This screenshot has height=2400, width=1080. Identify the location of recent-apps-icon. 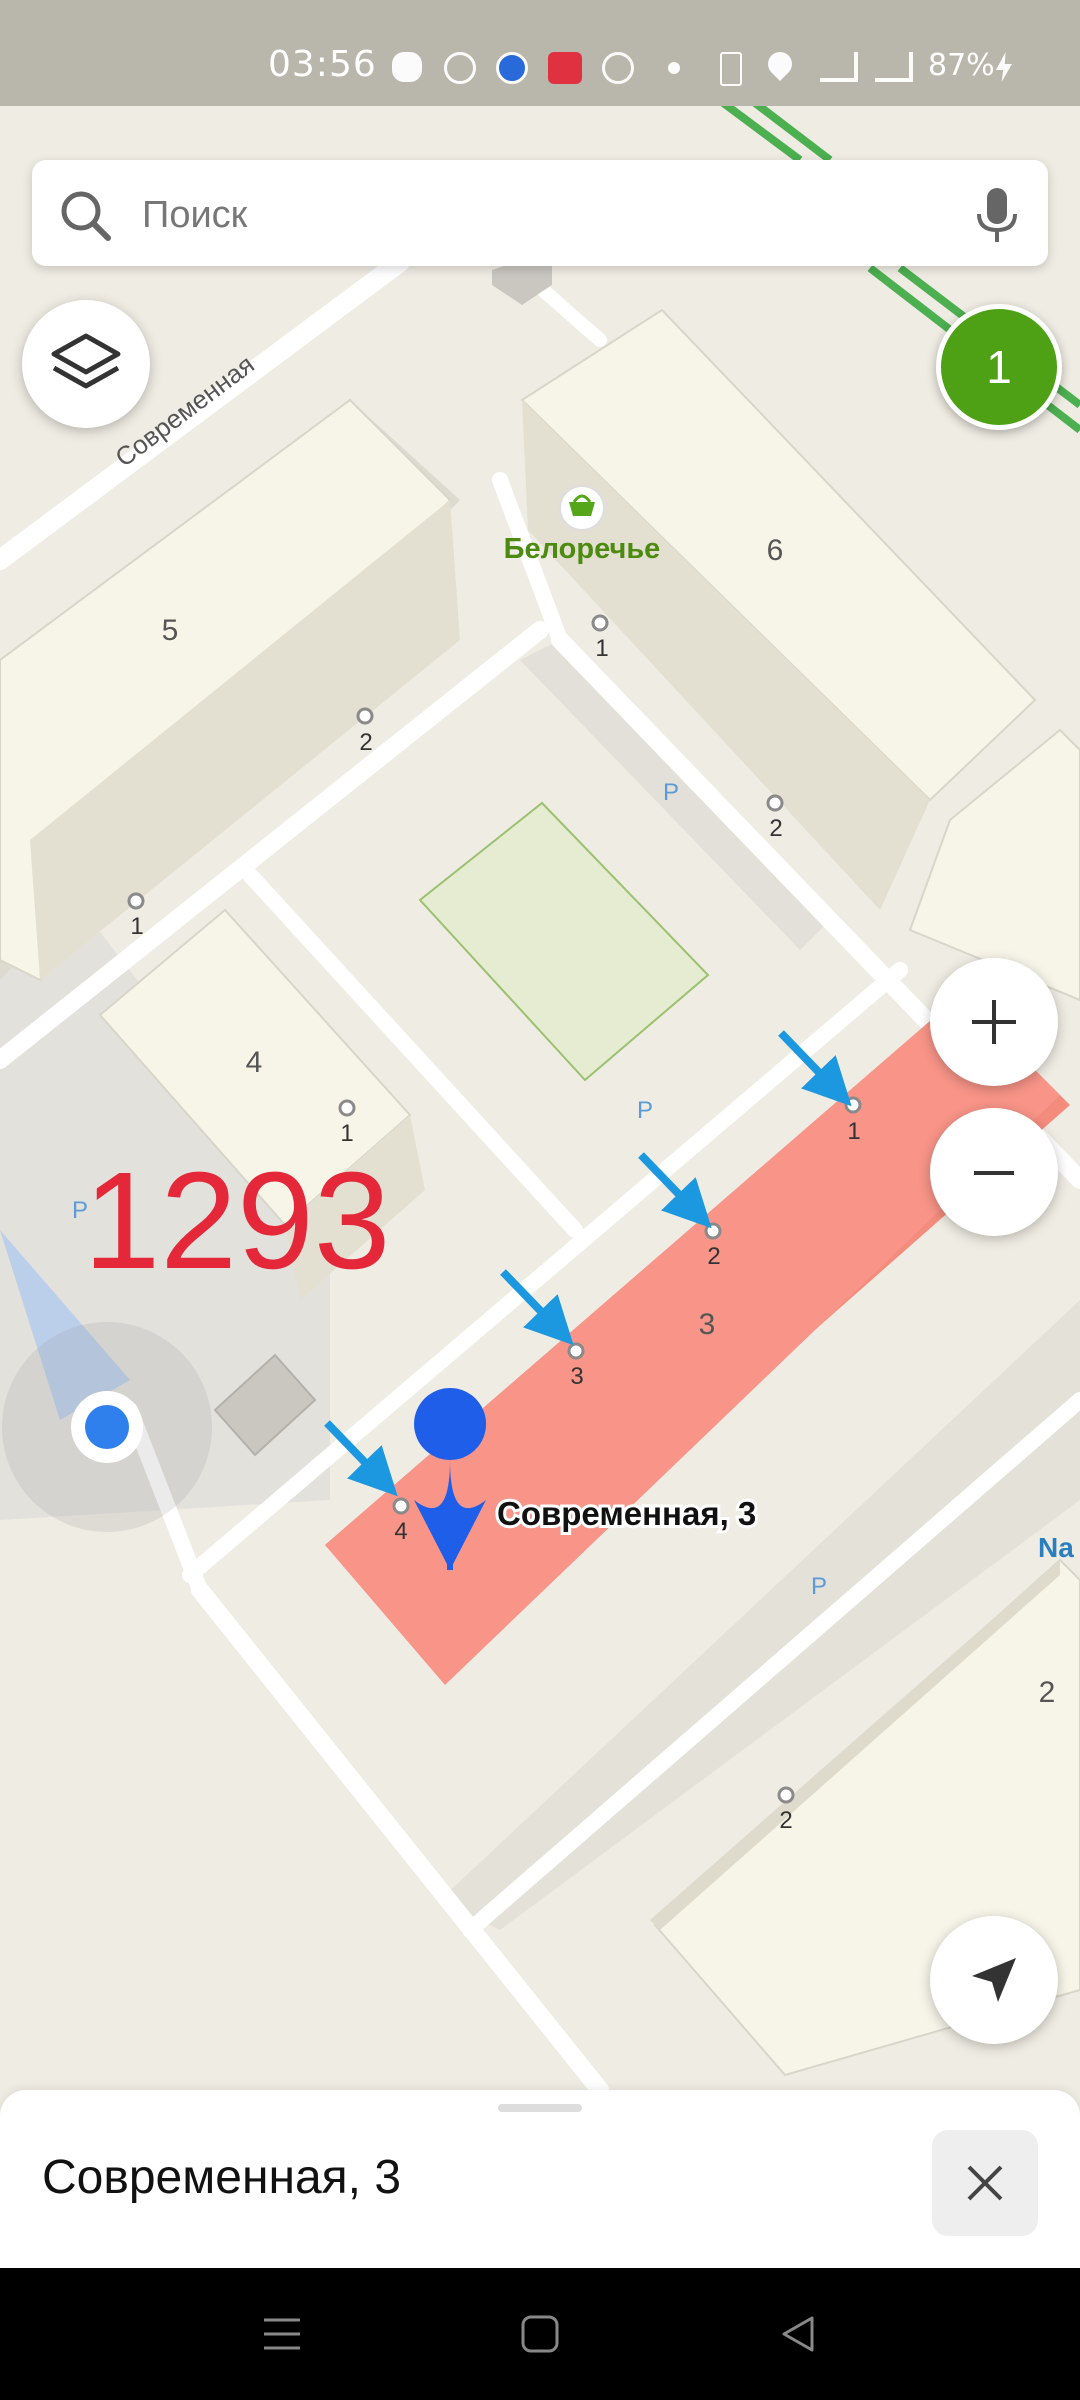
(282, 2334).